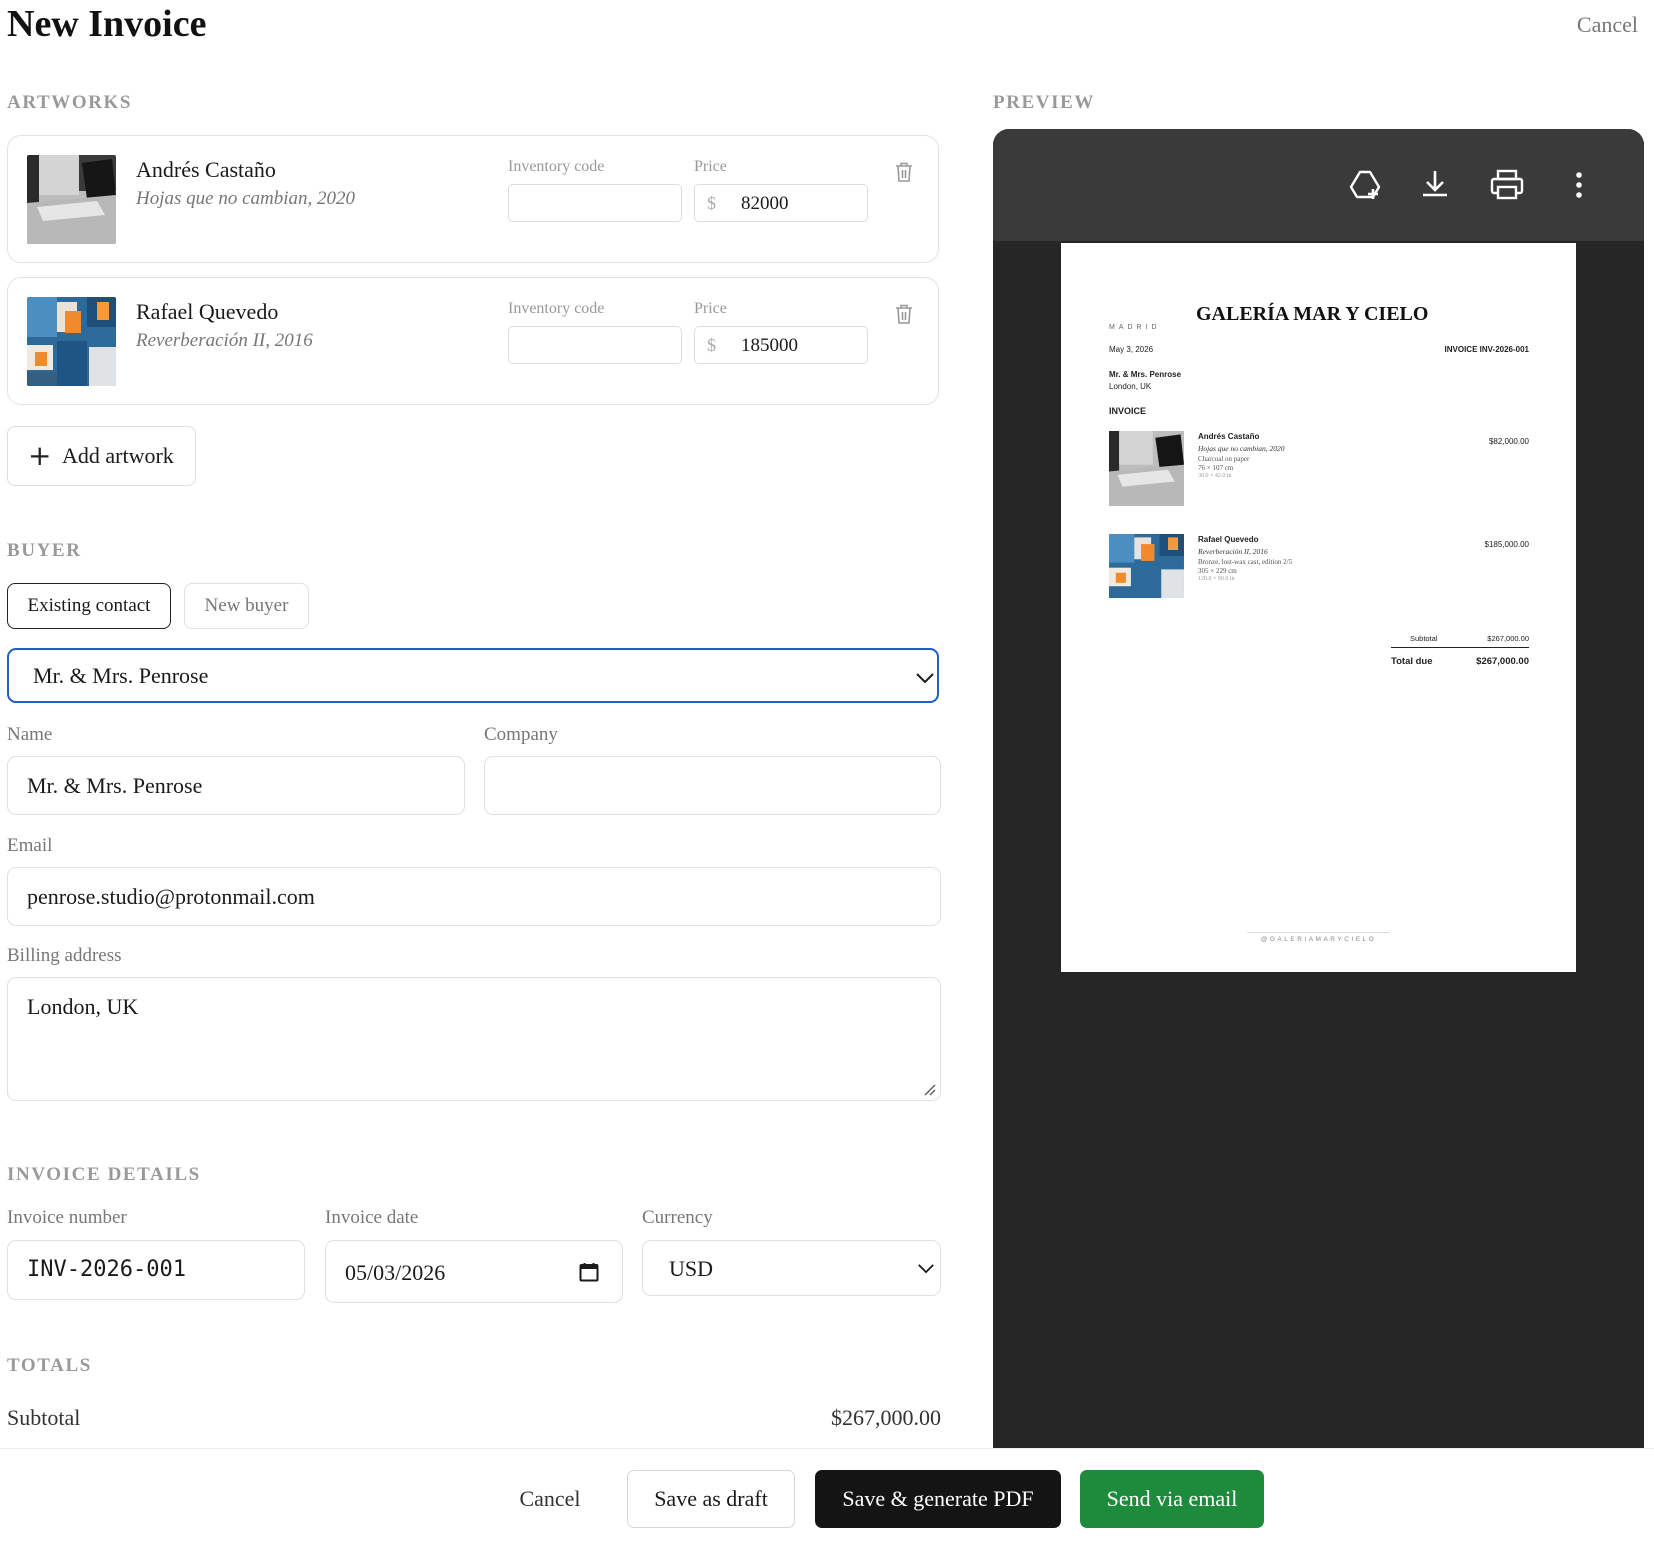  What do you see at coordinates (1412, 661) in the screenshot?
I see `doc-total-label: Total due` at bounding box center [1412, 661].